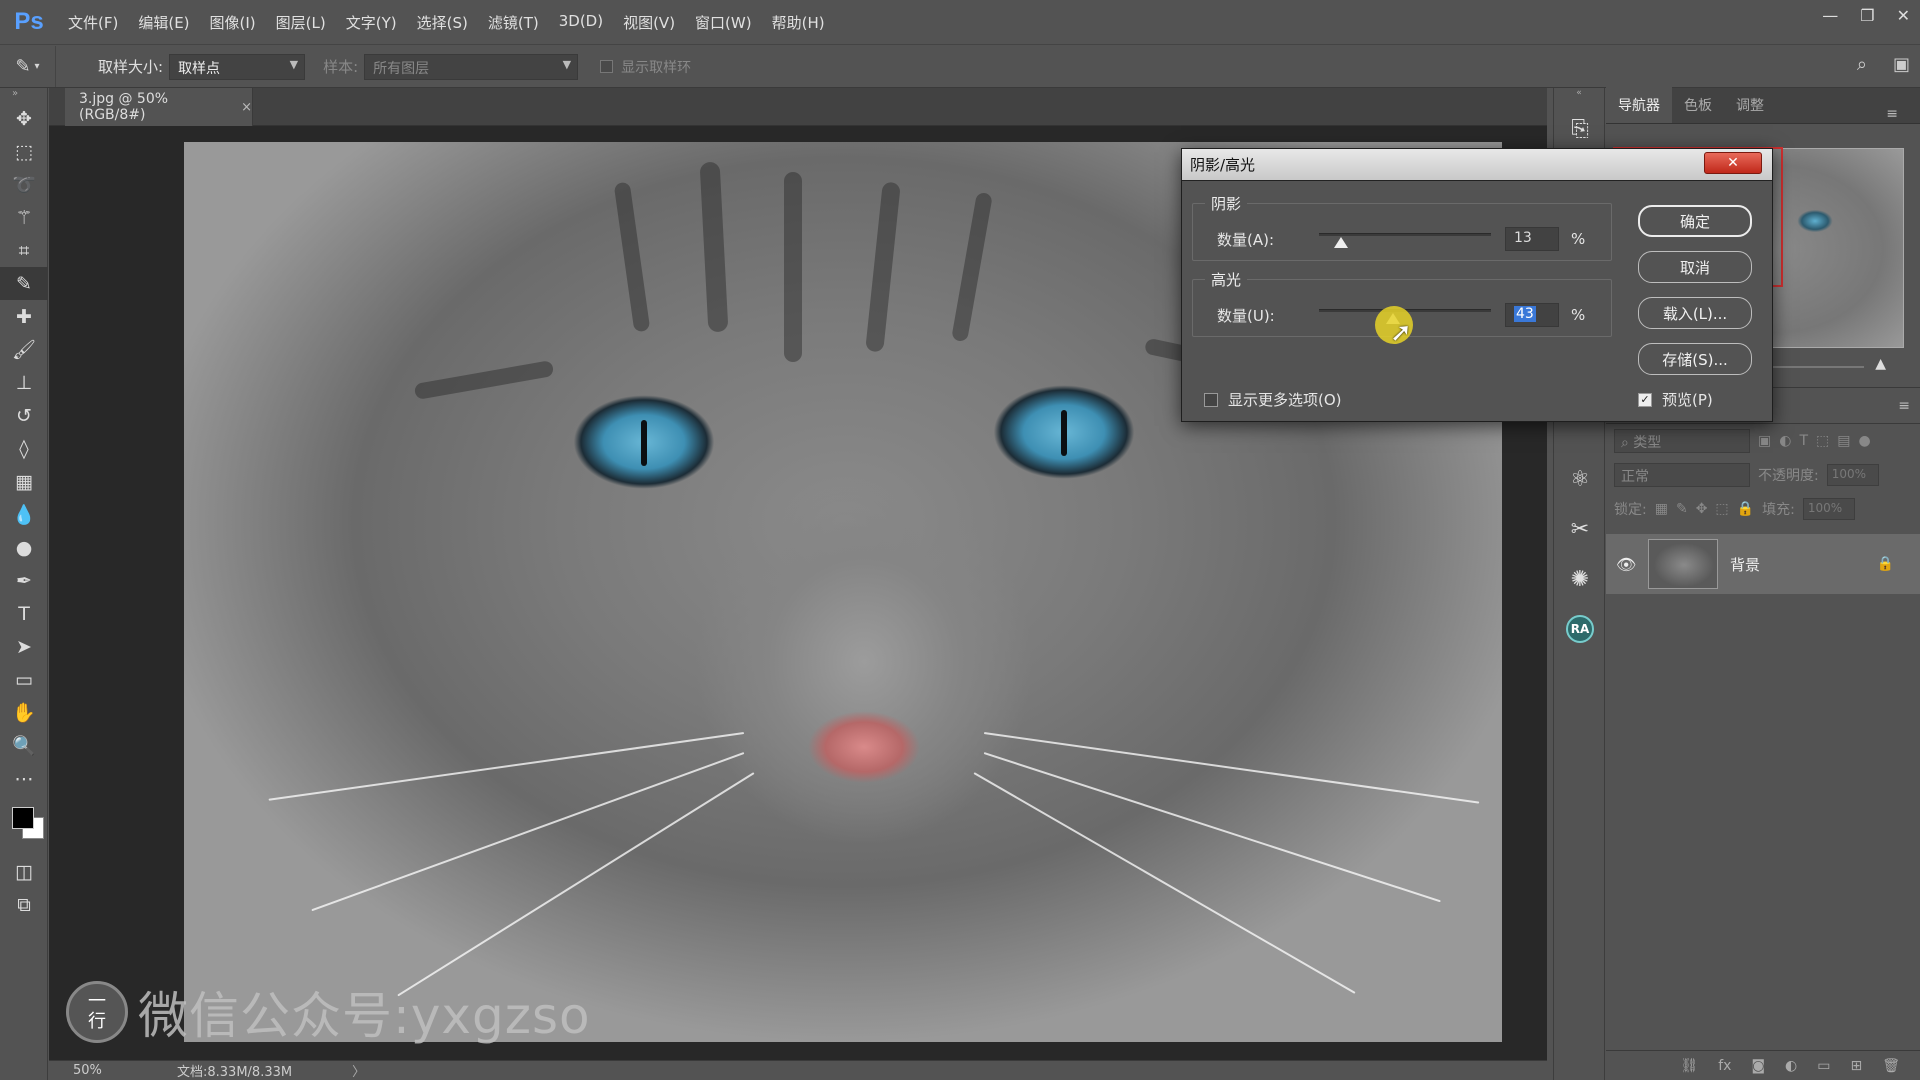 The image size is (1920, 1080). Describe the element at coordinates (1856, 1066) in the screenshot. I see `new-layer-icon: ⊞` at that location.